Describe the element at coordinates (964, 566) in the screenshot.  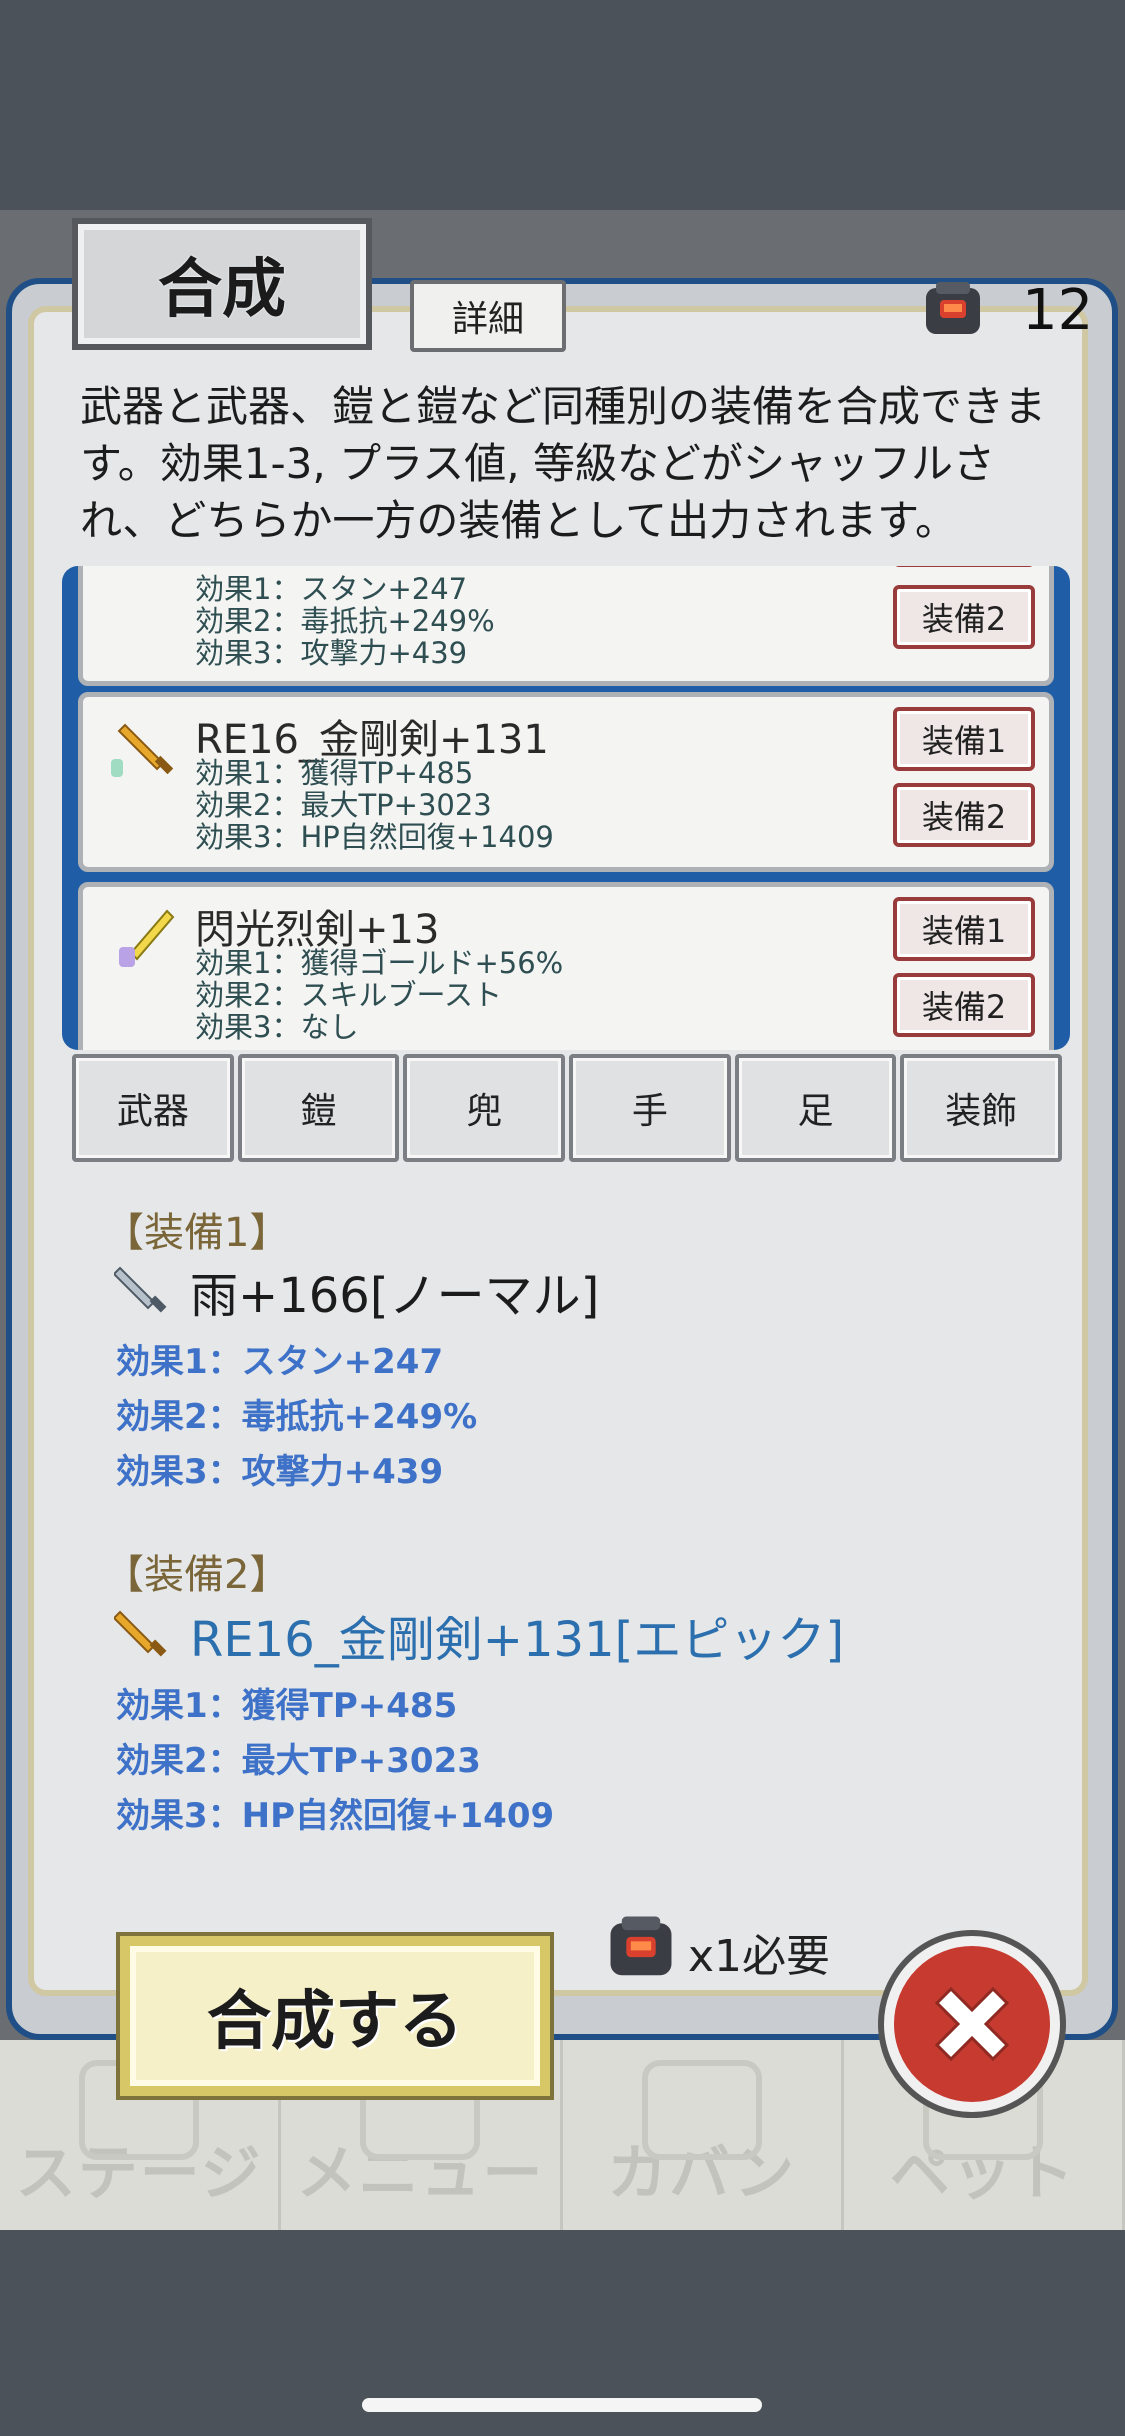
I see `equip1-button` at that location.